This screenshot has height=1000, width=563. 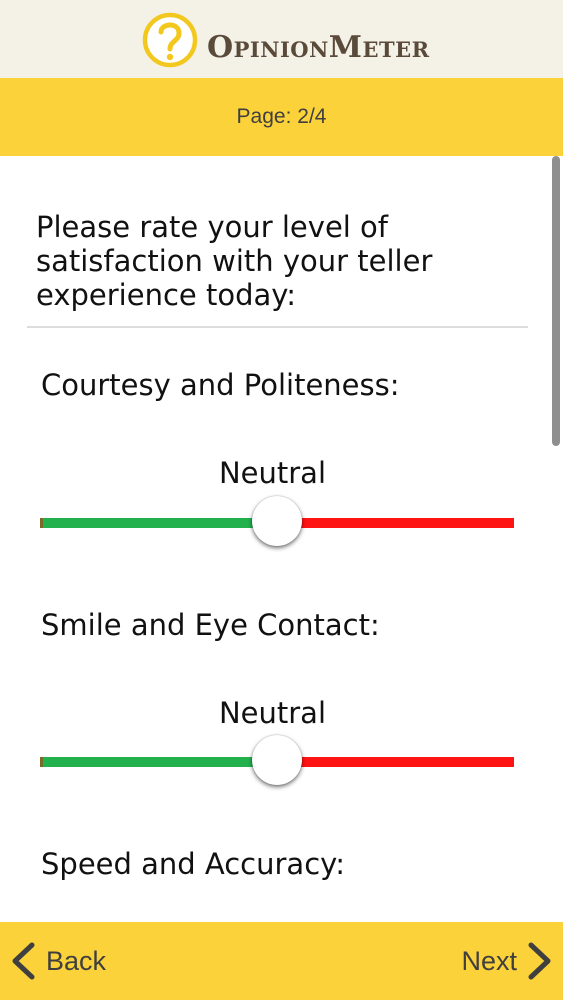 I want to click on page-indicator: Page: 2/4, so click(x=281, y=116).